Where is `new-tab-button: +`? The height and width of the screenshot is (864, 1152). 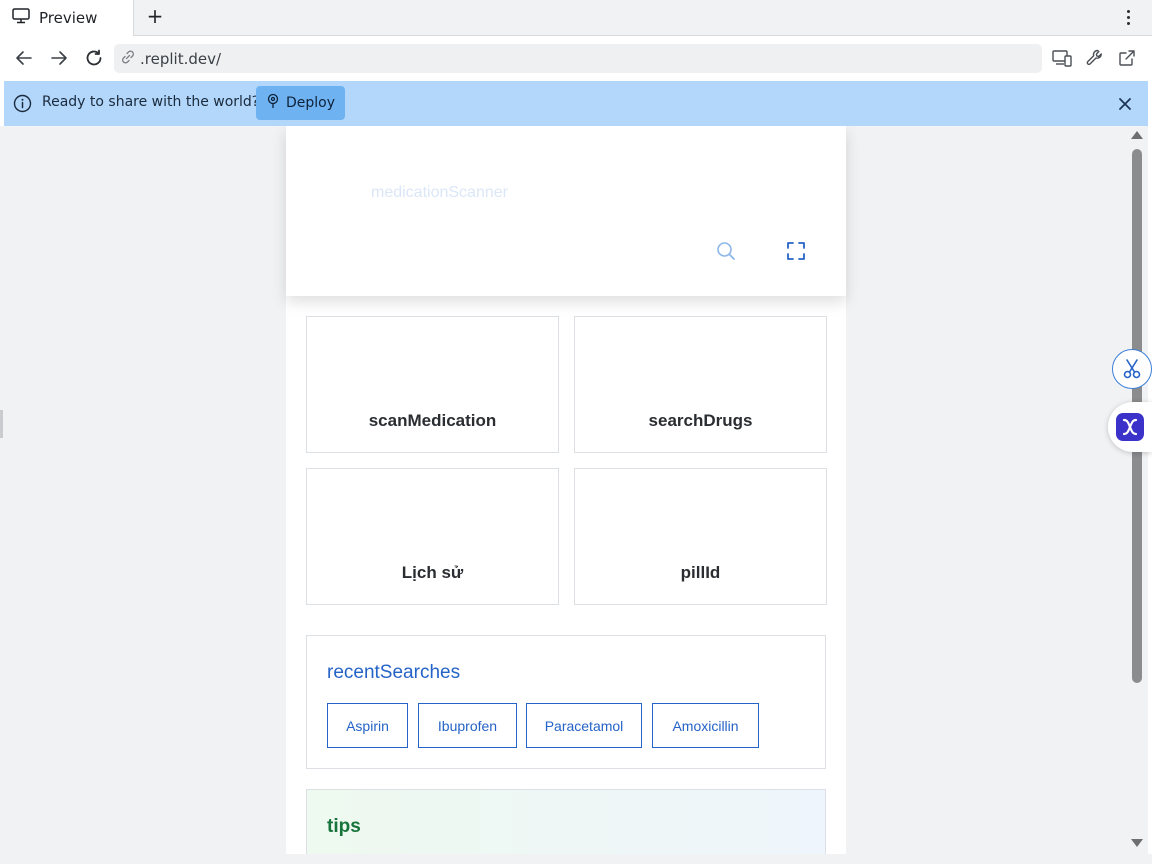
new-tab-button: + is located at coordinates (155, 16).